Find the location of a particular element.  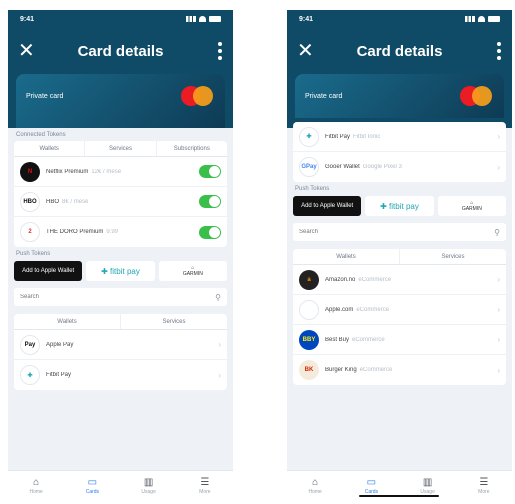

subscription-row: HBO HBO 8€ / mese is located at coordinates (120, 202).